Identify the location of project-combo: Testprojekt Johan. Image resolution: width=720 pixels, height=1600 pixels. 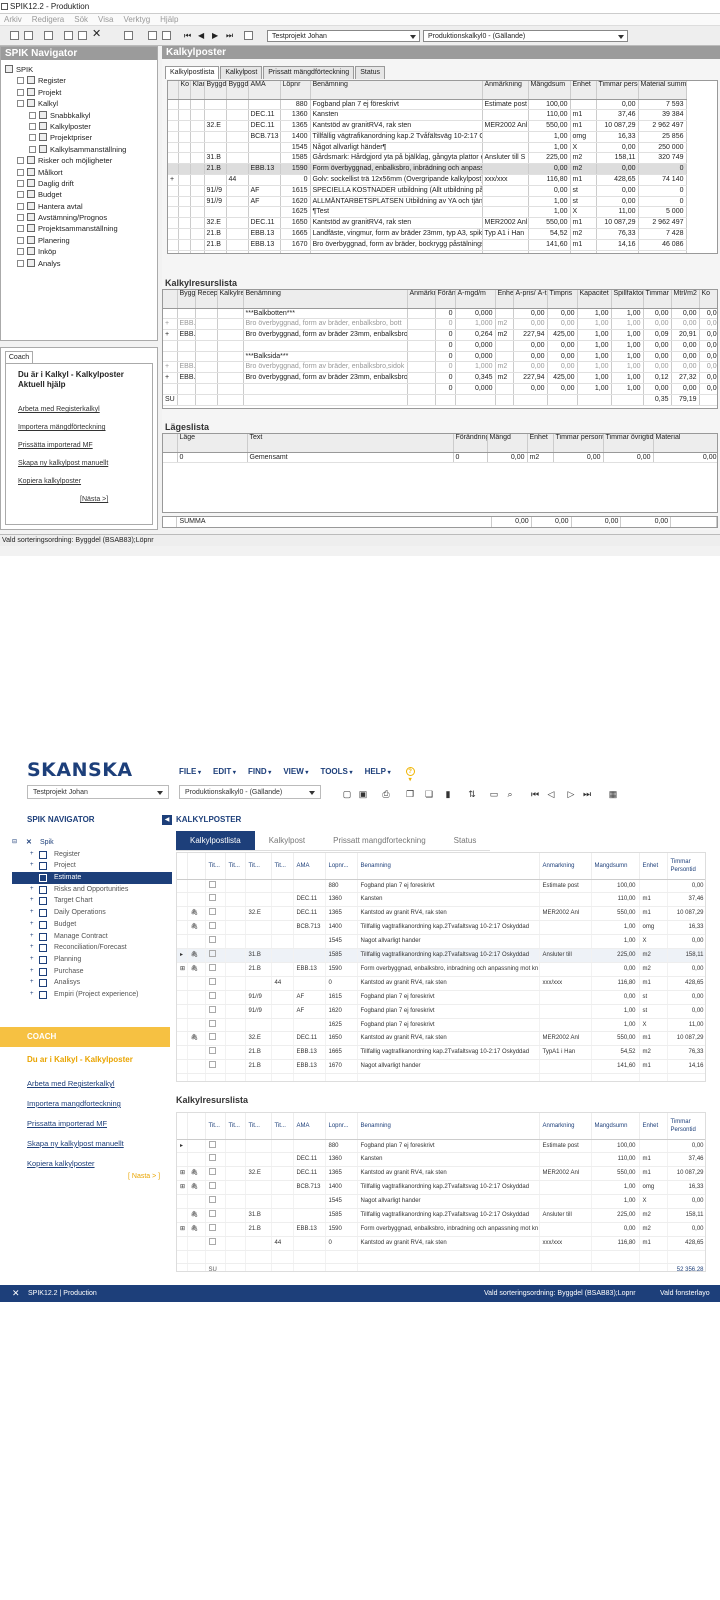
(343, 36).